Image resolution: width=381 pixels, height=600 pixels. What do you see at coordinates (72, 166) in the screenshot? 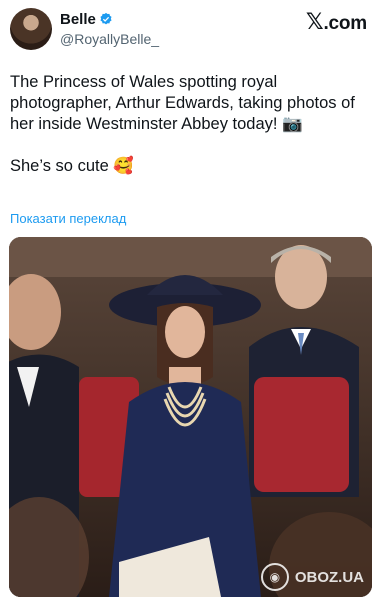
I see `tweet-paragraph-2: She’s so cute 🥰` at bounding box center [72, 166].